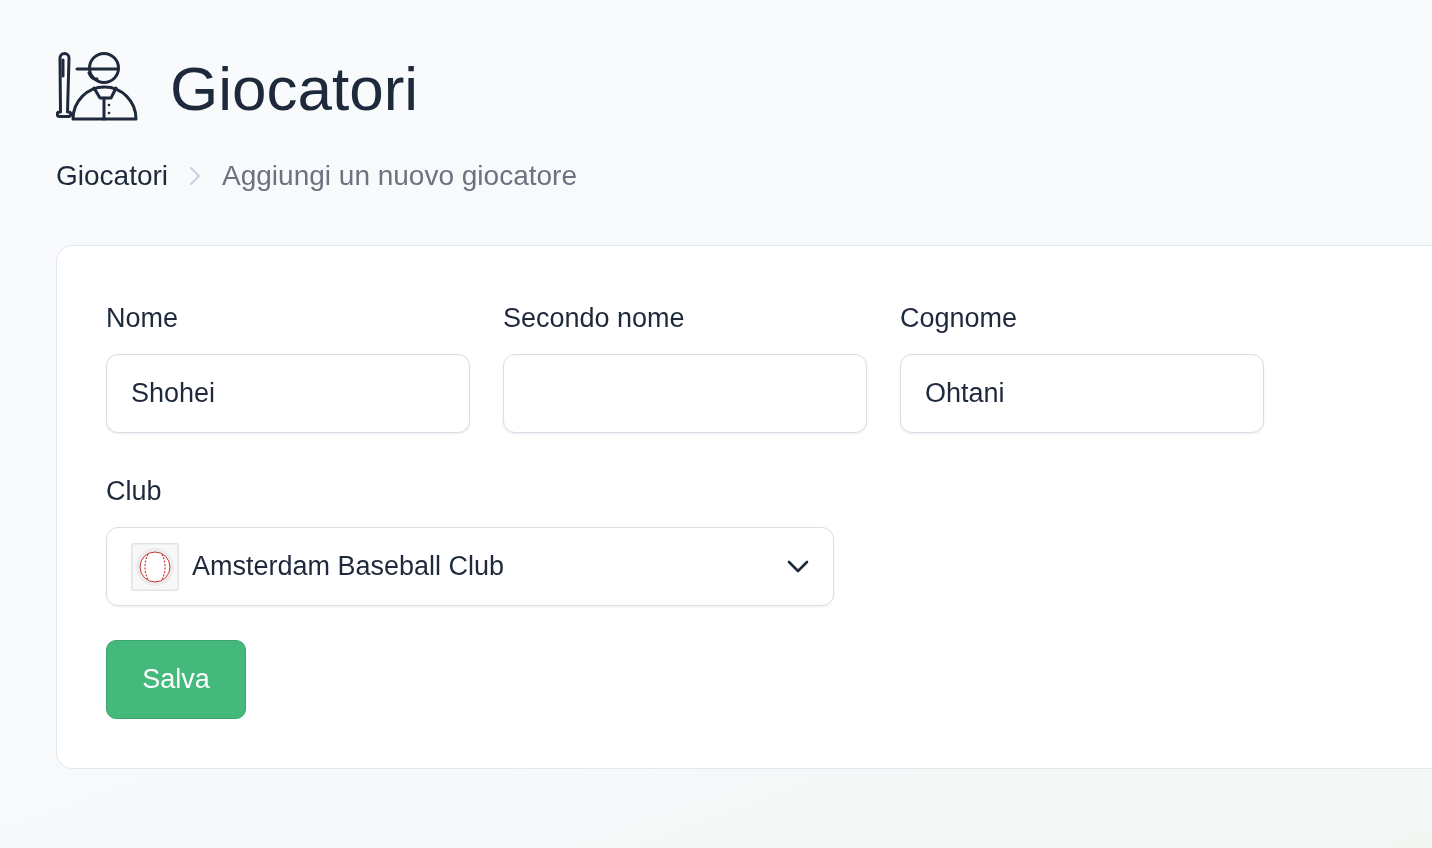  Describe the element at coordinates (399, 176) in the screenshot. I see `breadcrumb-current: Aggiungi un nuovo giocatore` at that location.